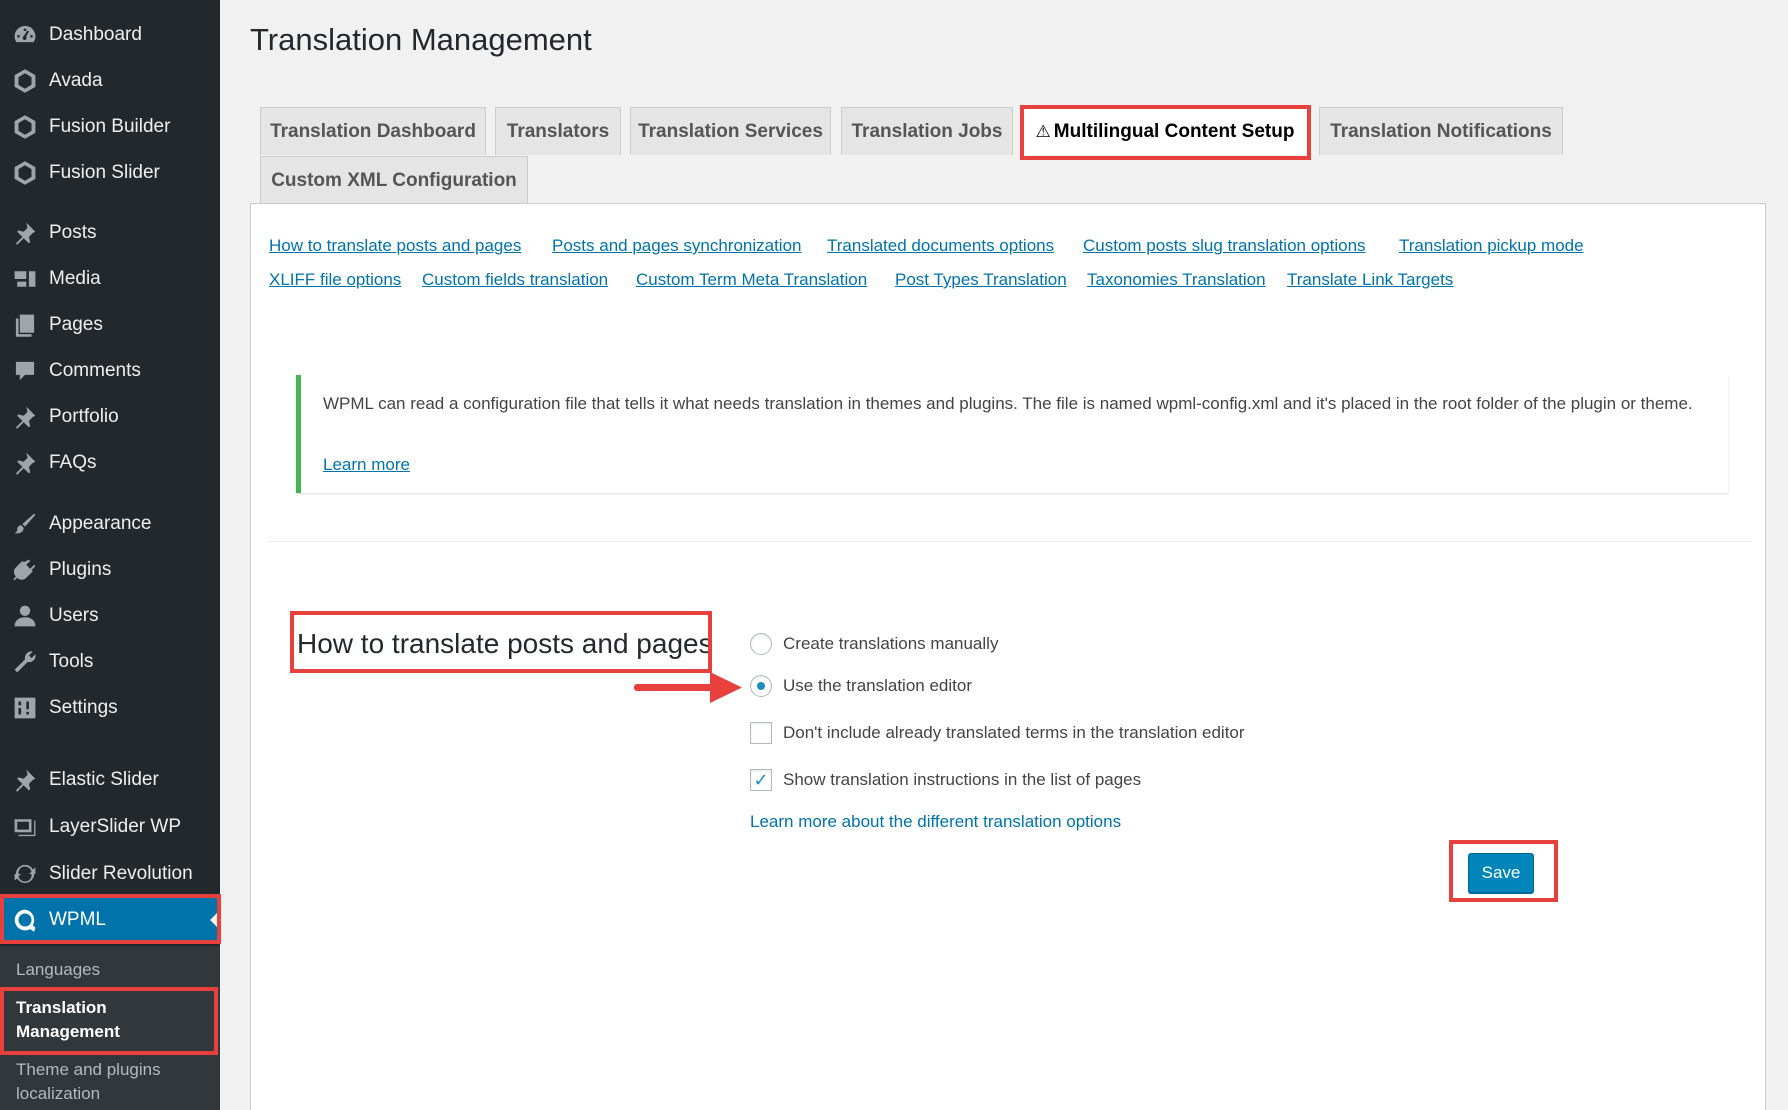 The width and height of the screenshot is (1788, 1110). I want to click on tab-translation-dashboard: Translation Dashboard, so click(373, 131).